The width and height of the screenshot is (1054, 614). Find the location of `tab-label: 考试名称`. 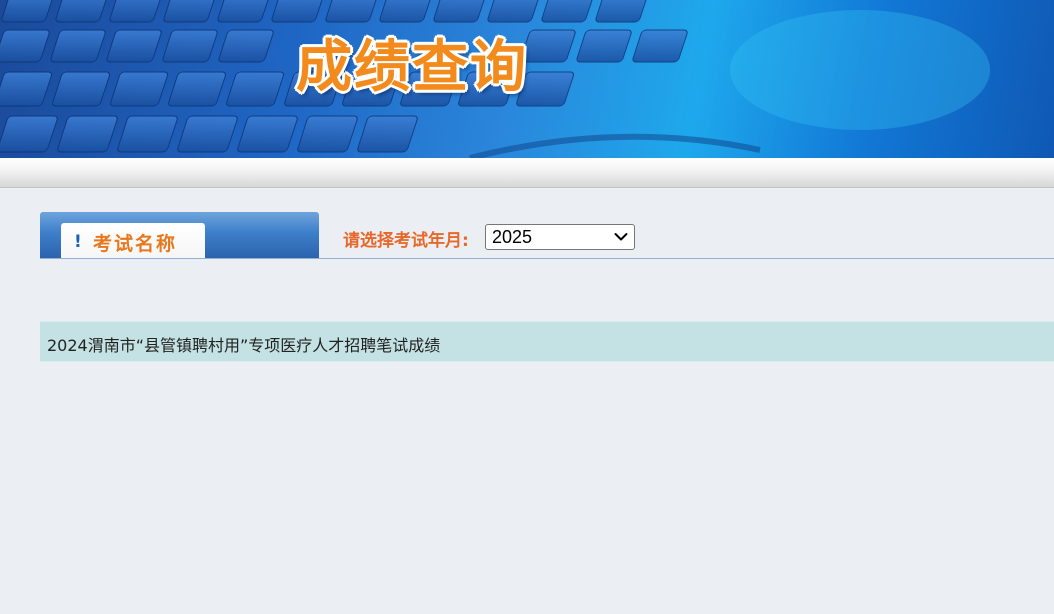

tab-label: 考试名称 is located at coordinates (135, 244).